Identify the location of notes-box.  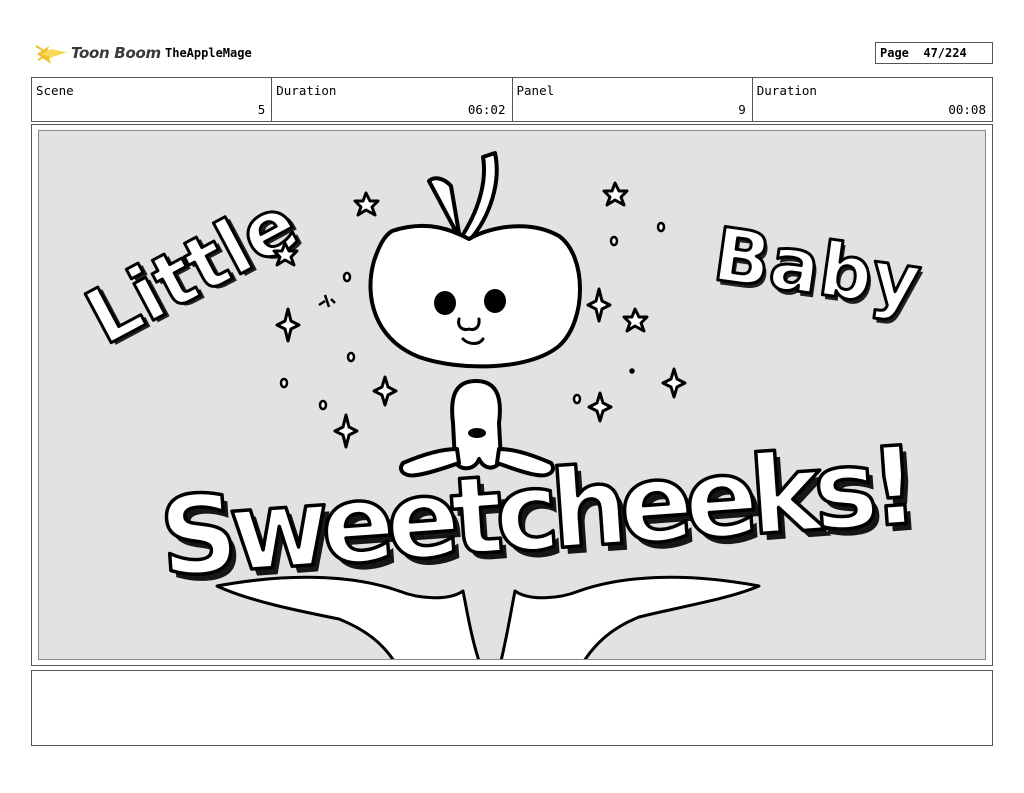
(512, 708).